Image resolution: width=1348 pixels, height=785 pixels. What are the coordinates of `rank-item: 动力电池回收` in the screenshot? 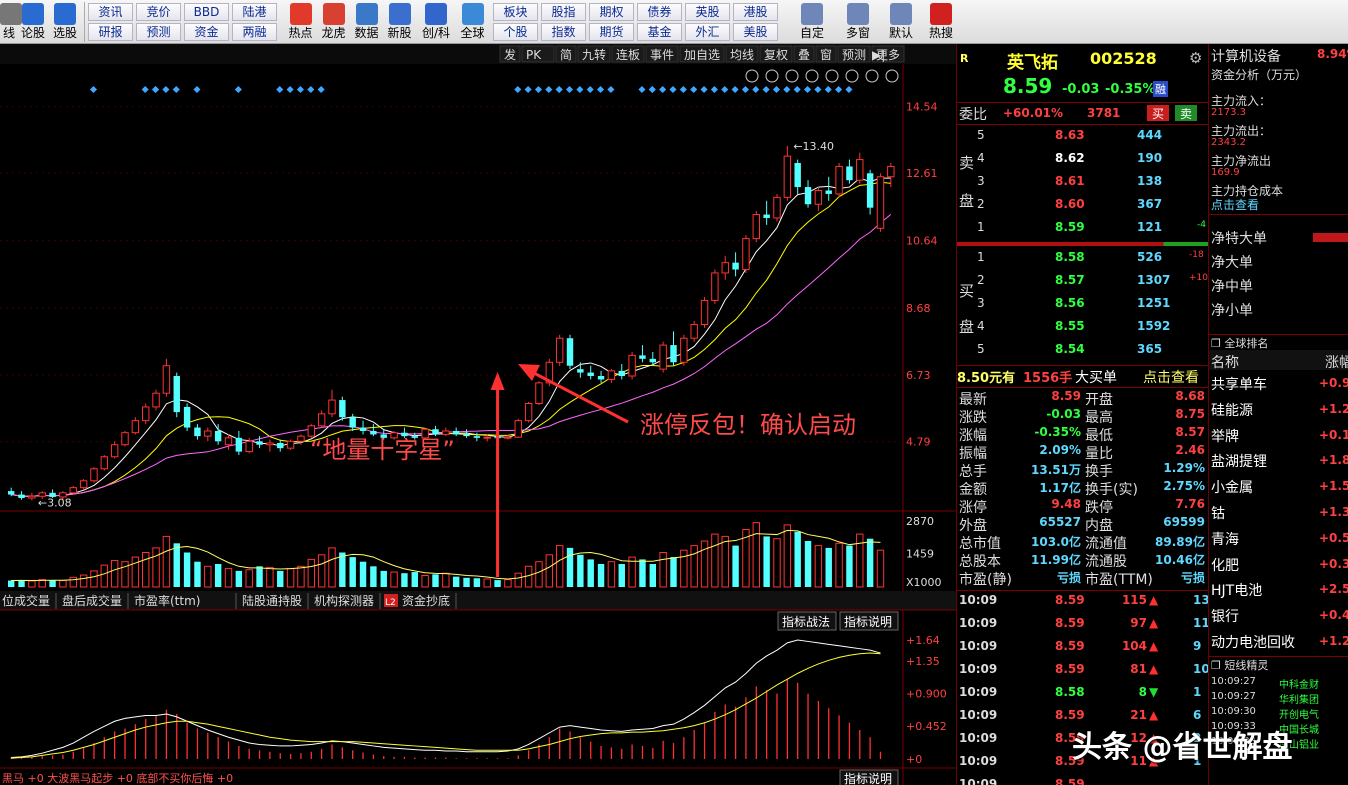 It's located at (1253, 642).